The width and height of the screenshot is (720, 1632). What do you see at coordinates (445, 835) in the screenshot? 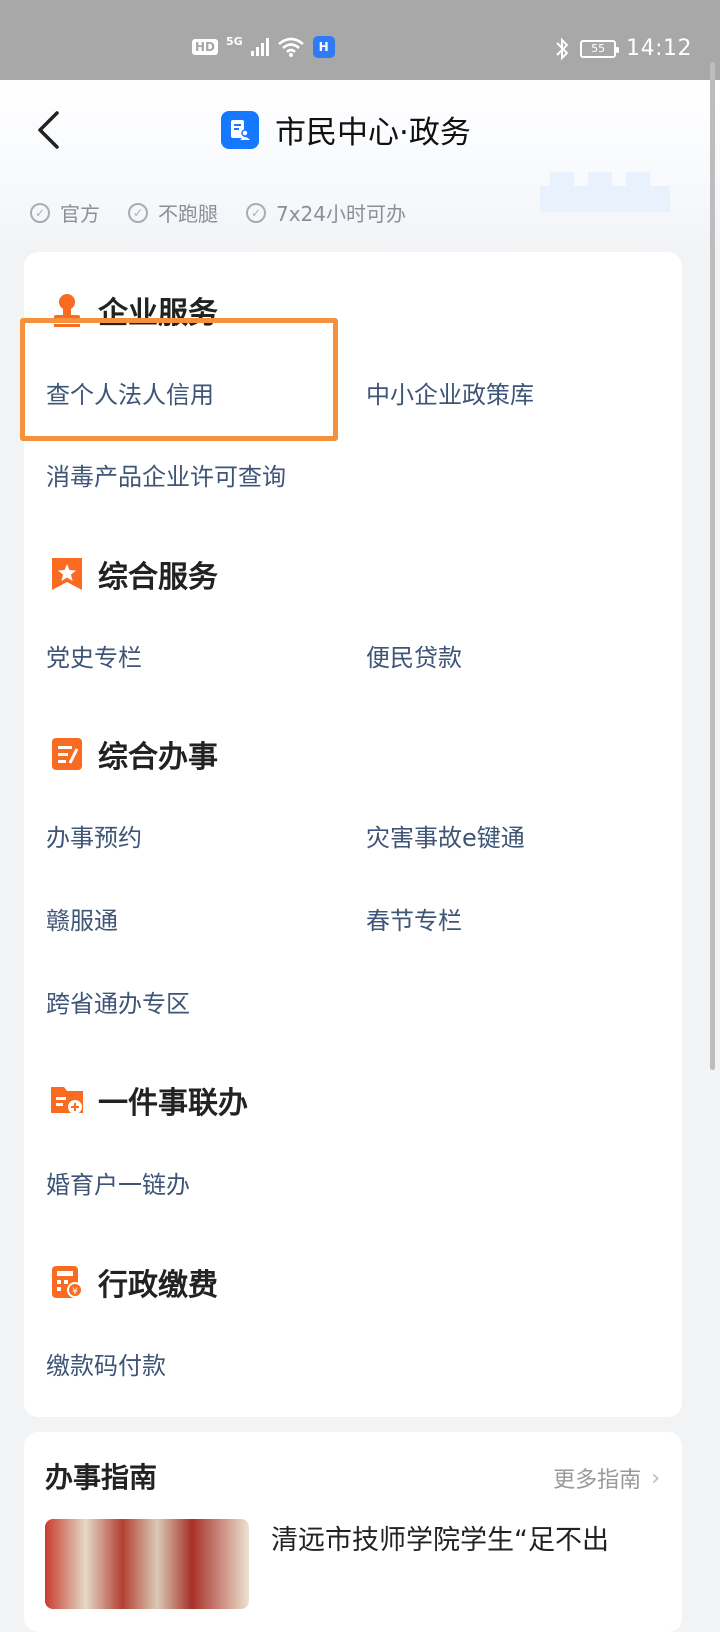
I see `service-link-disaster-hotline: 灾害事故e键通` at bounding box center [445, 835].